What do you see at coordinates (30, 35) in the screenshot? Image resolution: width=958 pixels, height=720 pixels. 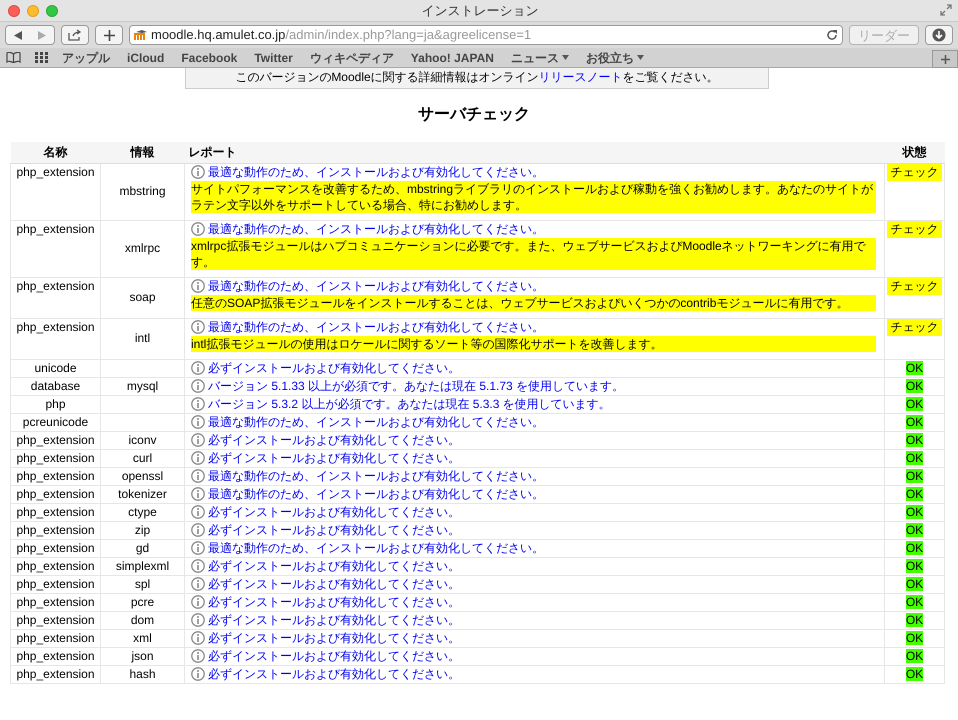 I see `back-forward-button` at bounding box center [30, 35].